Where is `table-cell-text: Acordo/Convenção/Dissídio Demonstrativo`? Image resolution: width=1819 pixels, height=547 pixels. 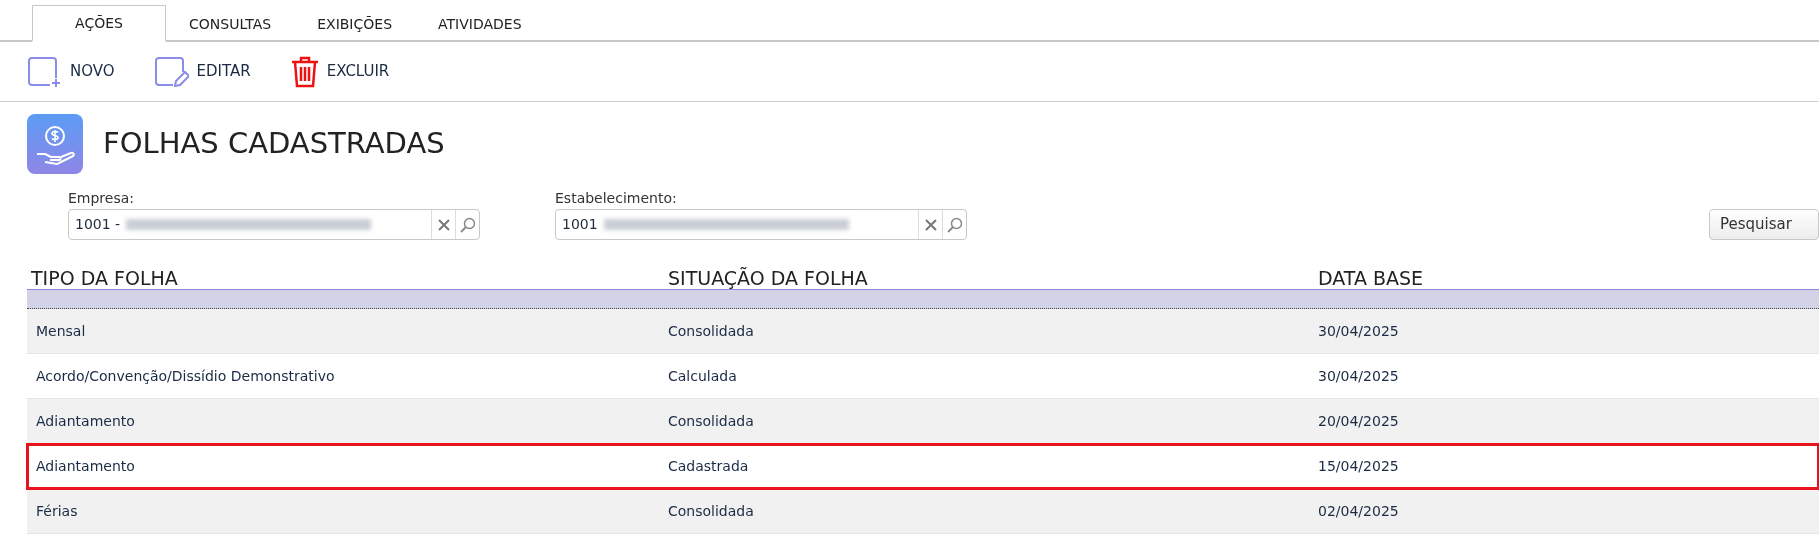 table-cell-text: Acordo/Convenção/Dissídio Demonstrativo is located at coordinates (185, 376).